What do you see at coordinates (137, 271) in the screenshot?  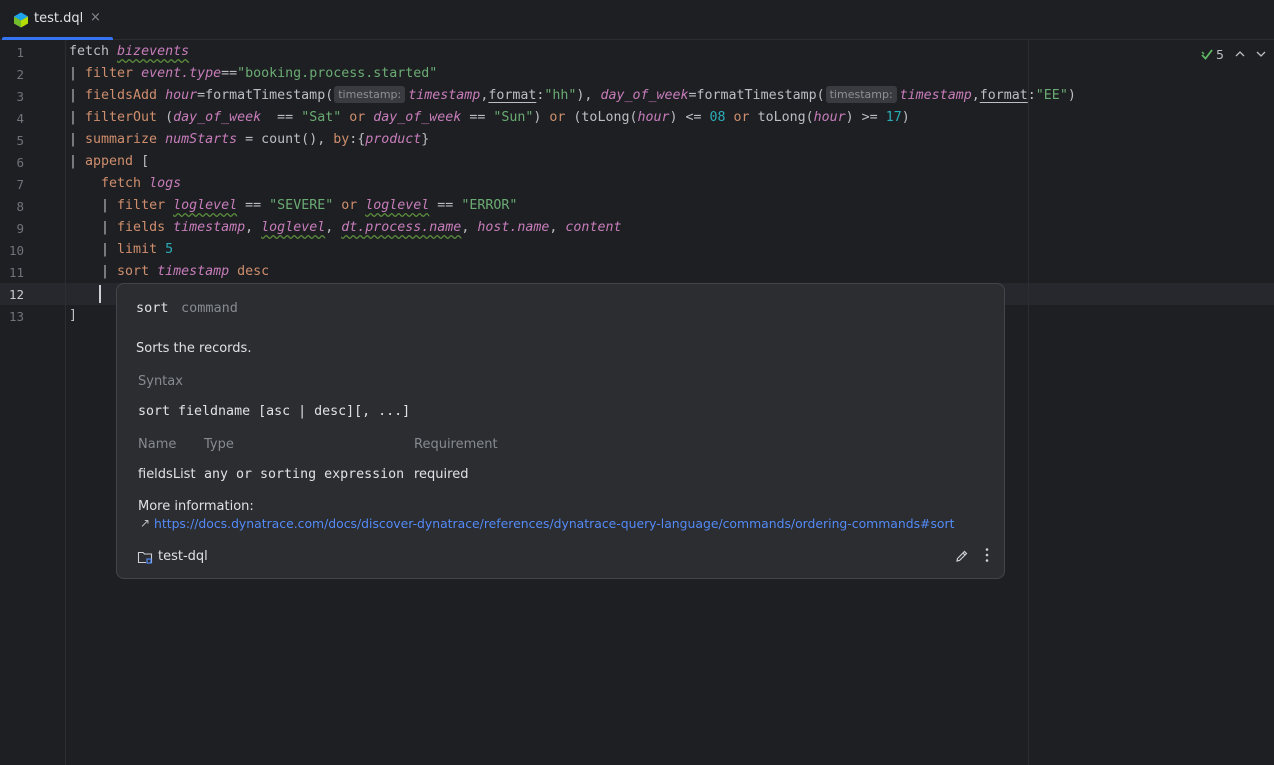 I see `code-token: sort` at bounding box center [137, 271].